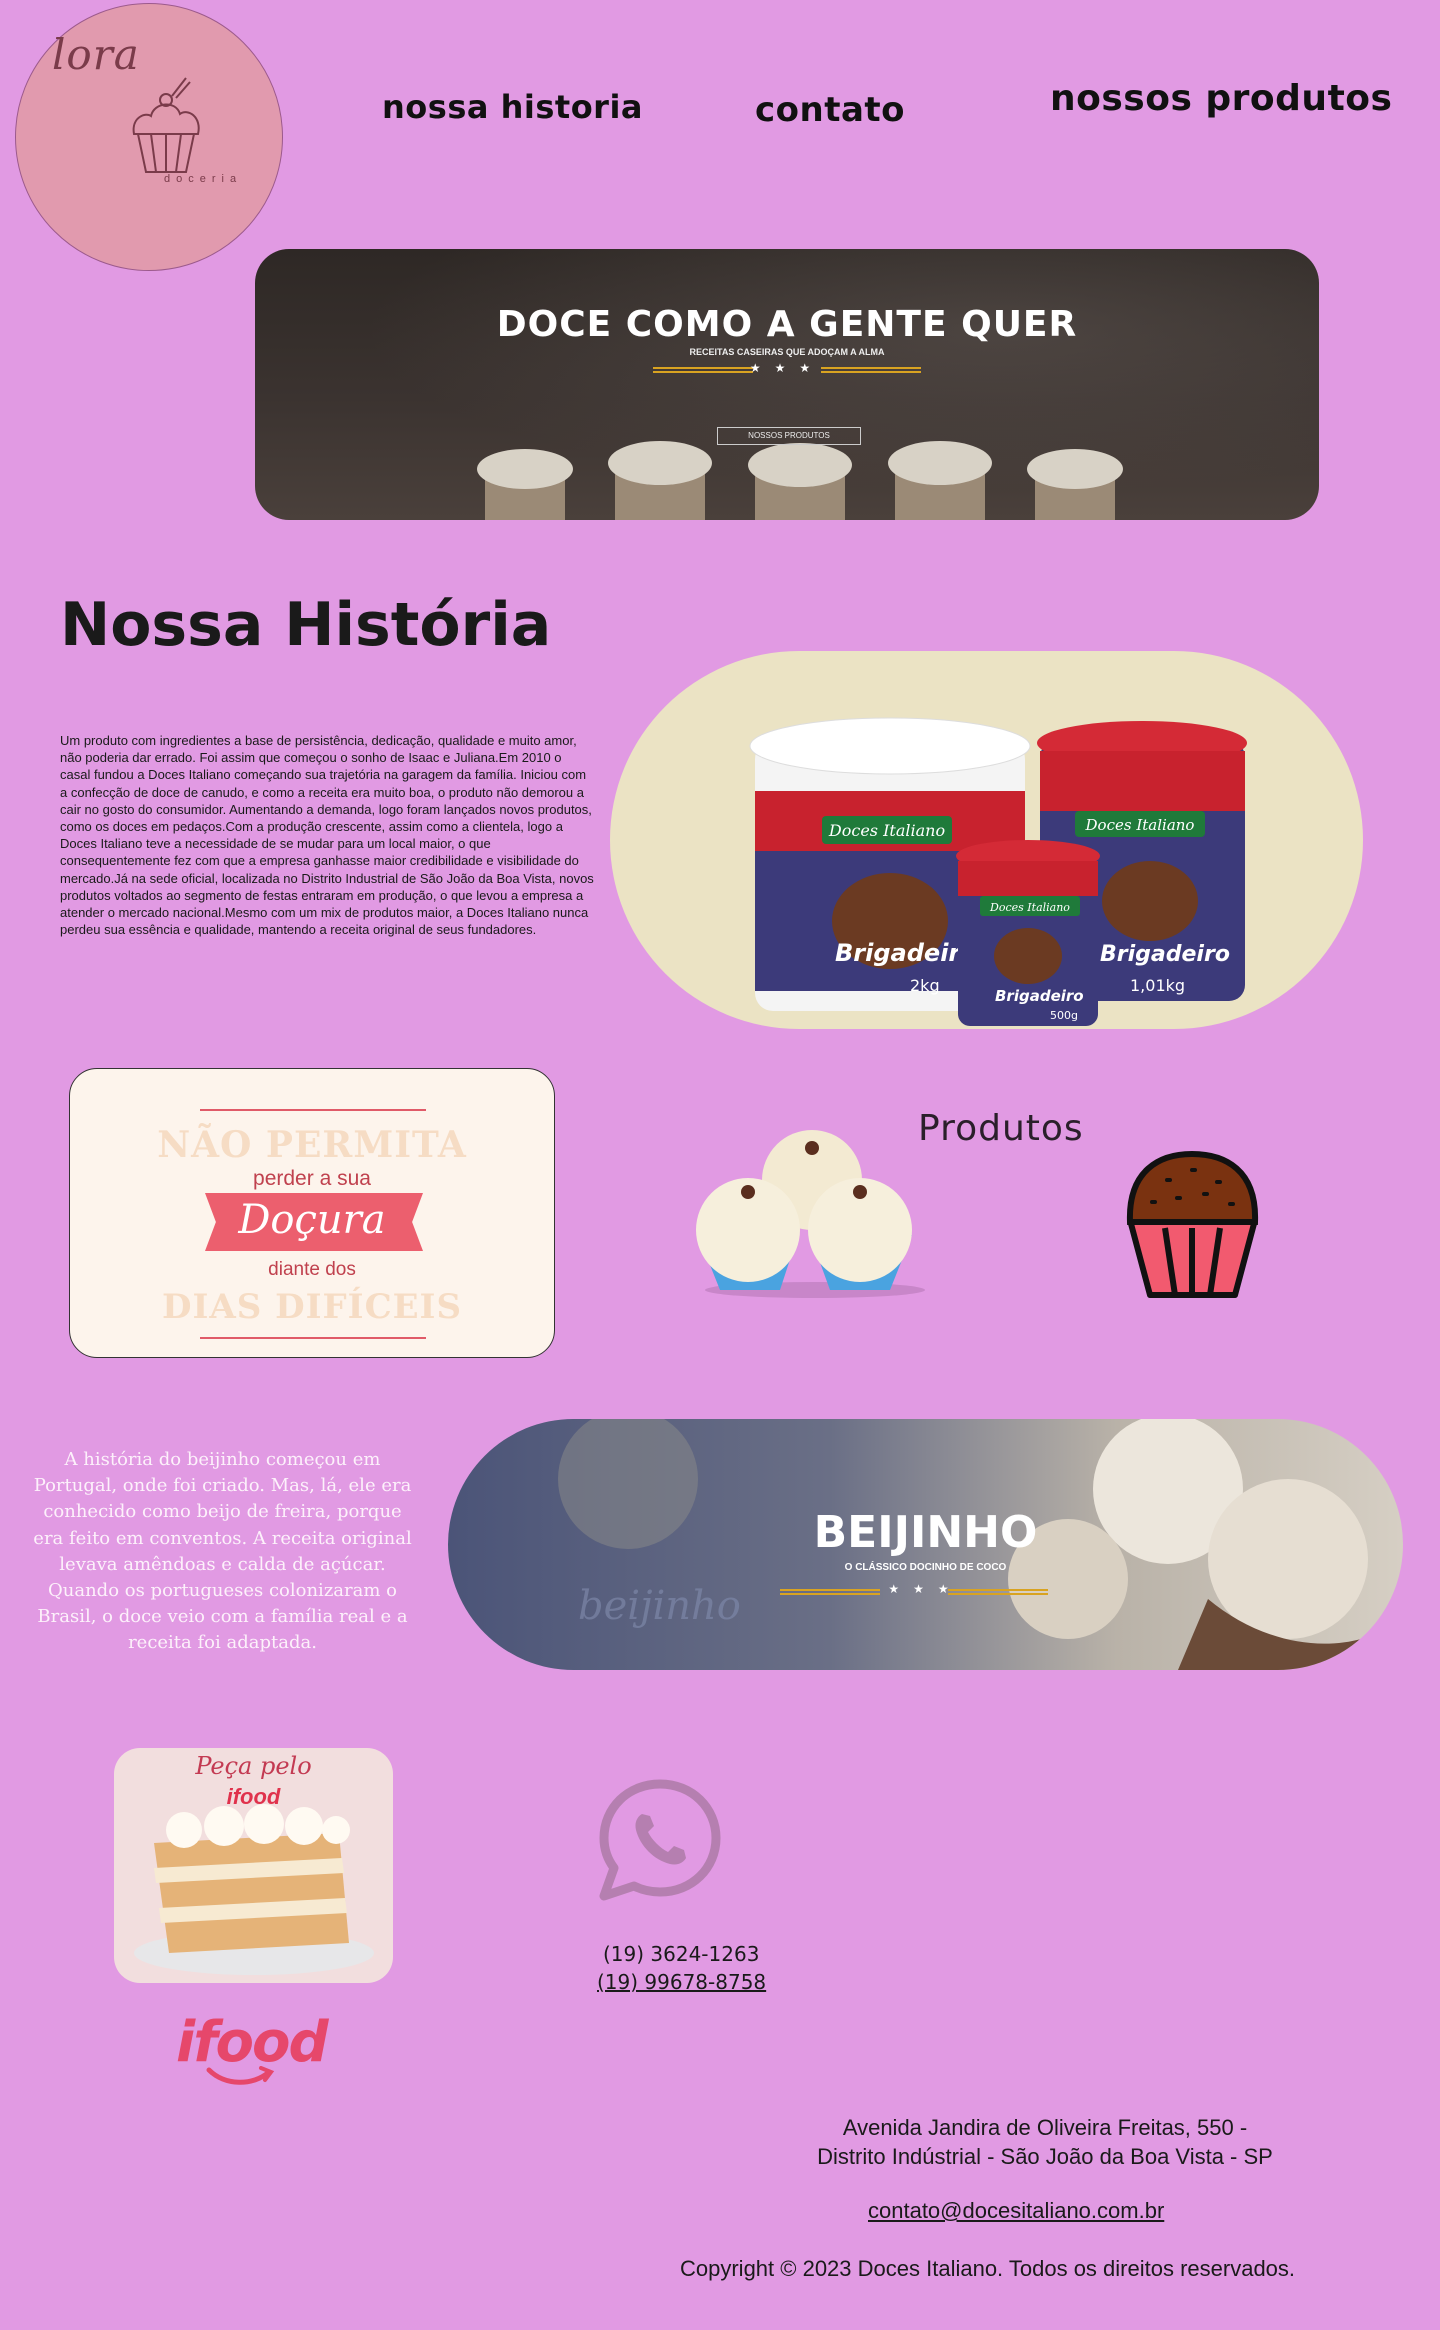 This screenshot has width=1440, height=2330. What do you see at coordinates (1016, 2211) in the screenshot?
I see `email-link: contato@docesitaliano.com.br` at bounding box center [1016, 2211].